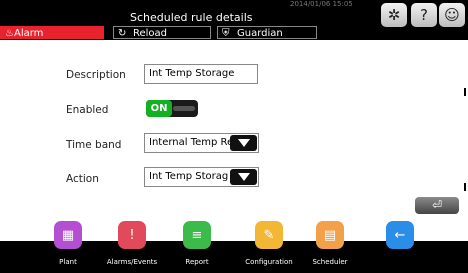 Image resolution: width=468 pixels, height=273 pixels. I want to click on timeband-dropdown-button, so click(243, 143).